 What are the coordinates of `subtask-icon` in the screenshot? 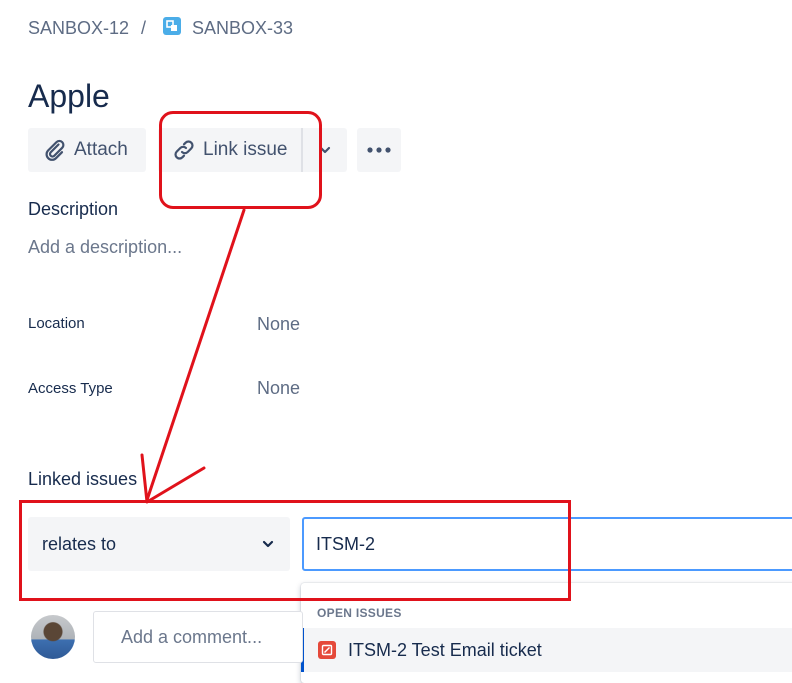 It's located at (172, 26).